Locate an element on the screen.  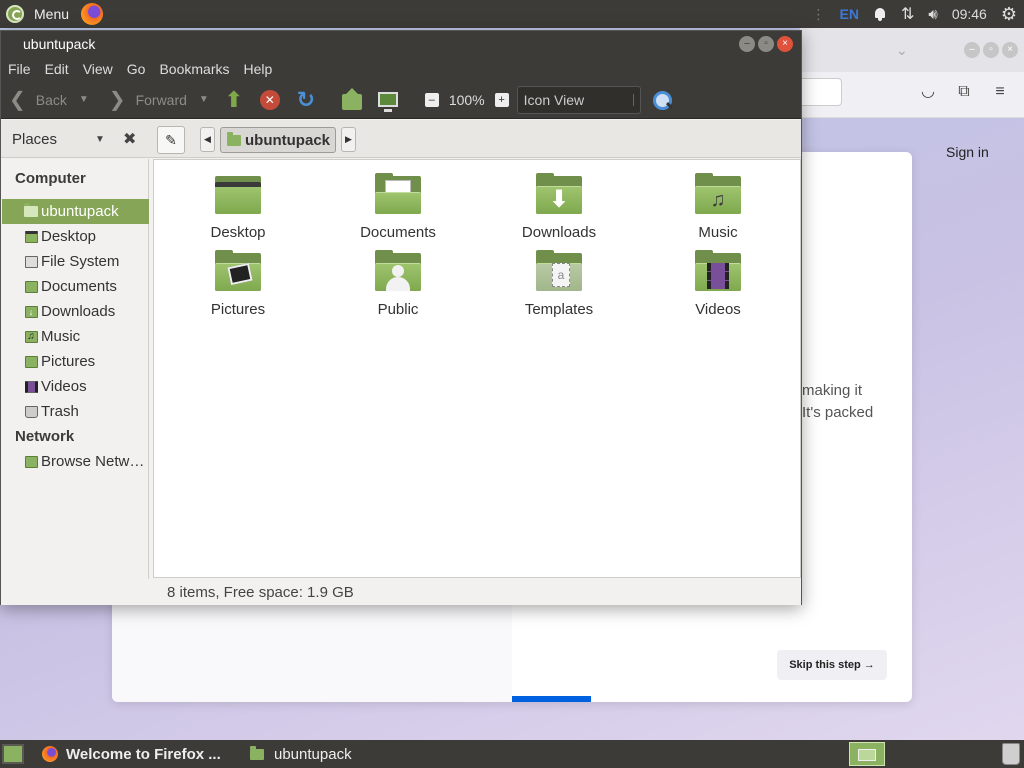
pictures-icon is located at coordinates (31, 362).